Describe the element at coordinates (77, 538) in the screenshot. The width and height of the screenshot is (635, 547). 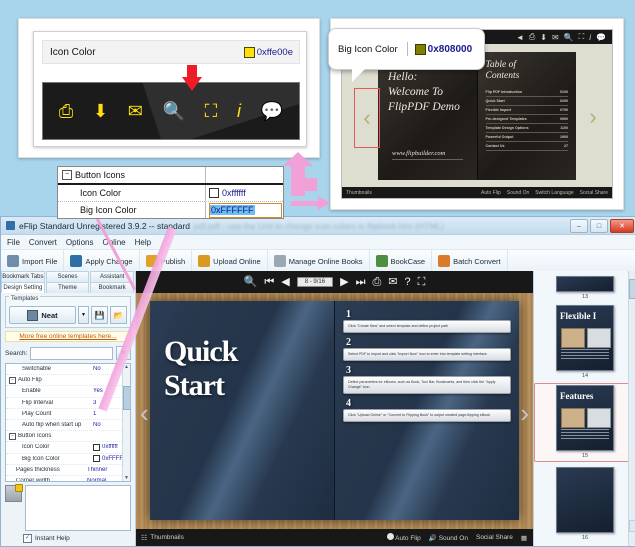
I see `instant-help-toggle: ✓ Instant Help` at that location.